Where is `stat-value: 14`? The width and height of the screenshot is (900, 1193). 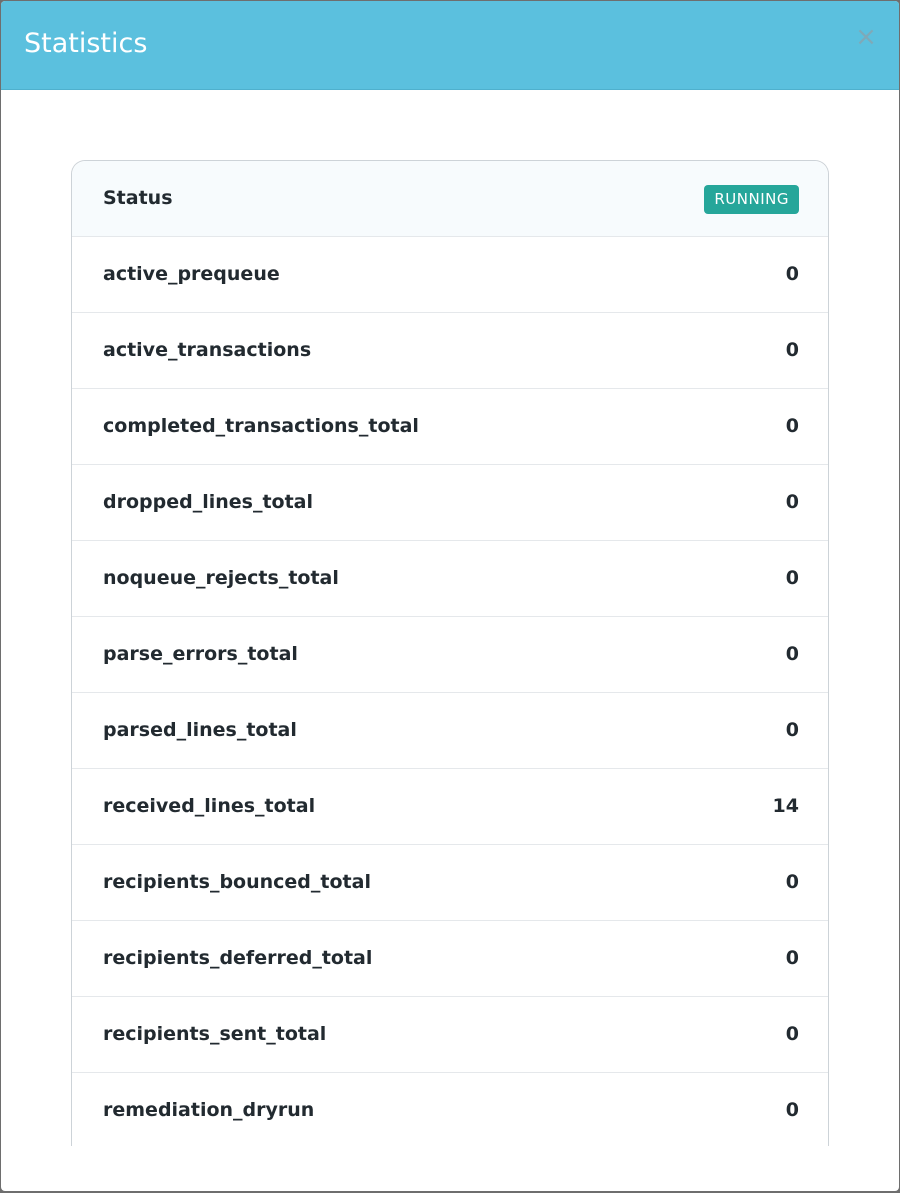
stat-value: 14 is located at coordinates (785, 806).